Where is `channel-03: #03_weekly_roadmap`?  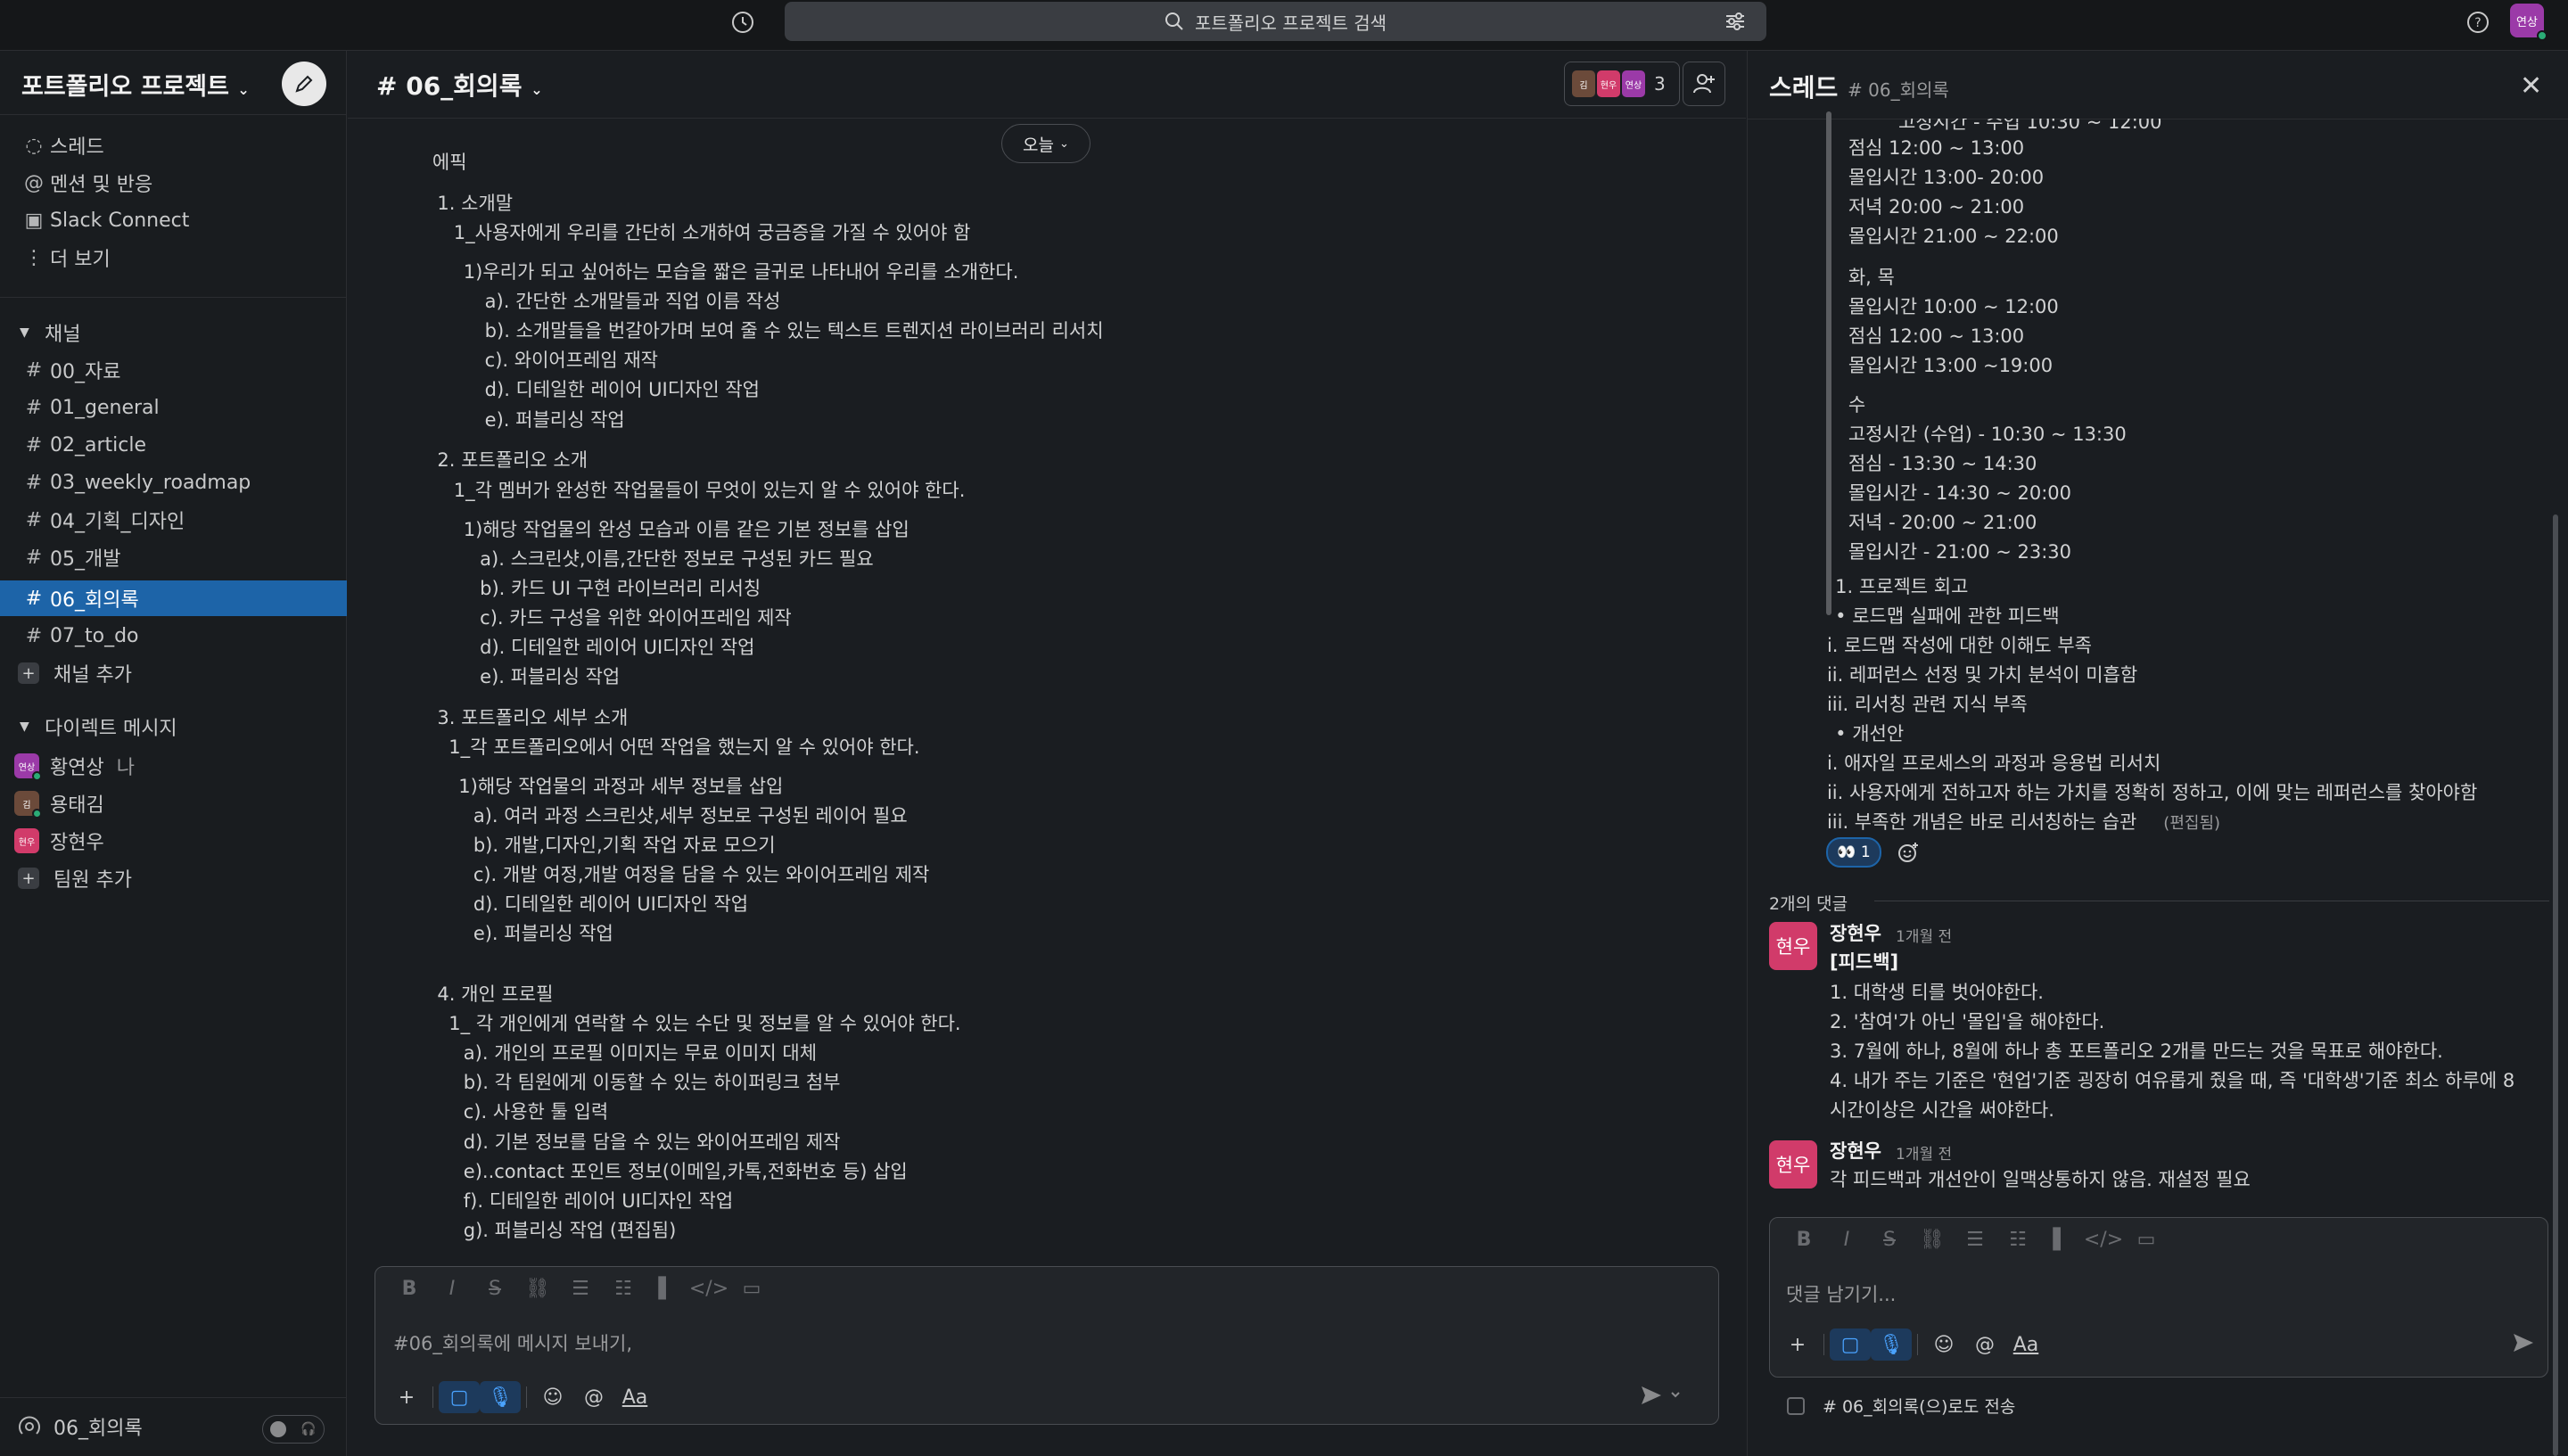
channel-03: #03_weekly_roadmap is located at coordinates (173, 482).